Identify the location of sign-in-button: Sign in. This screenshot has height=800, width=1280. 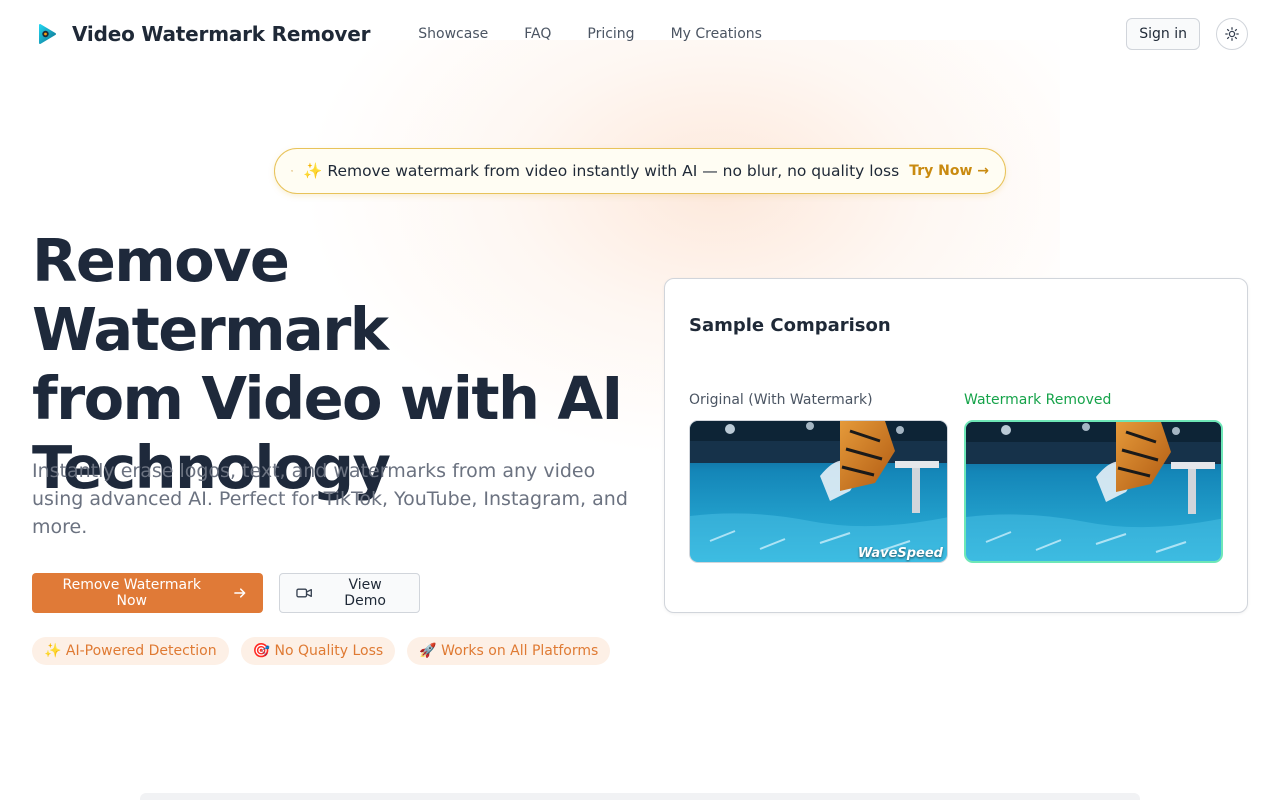
(1163, 34).